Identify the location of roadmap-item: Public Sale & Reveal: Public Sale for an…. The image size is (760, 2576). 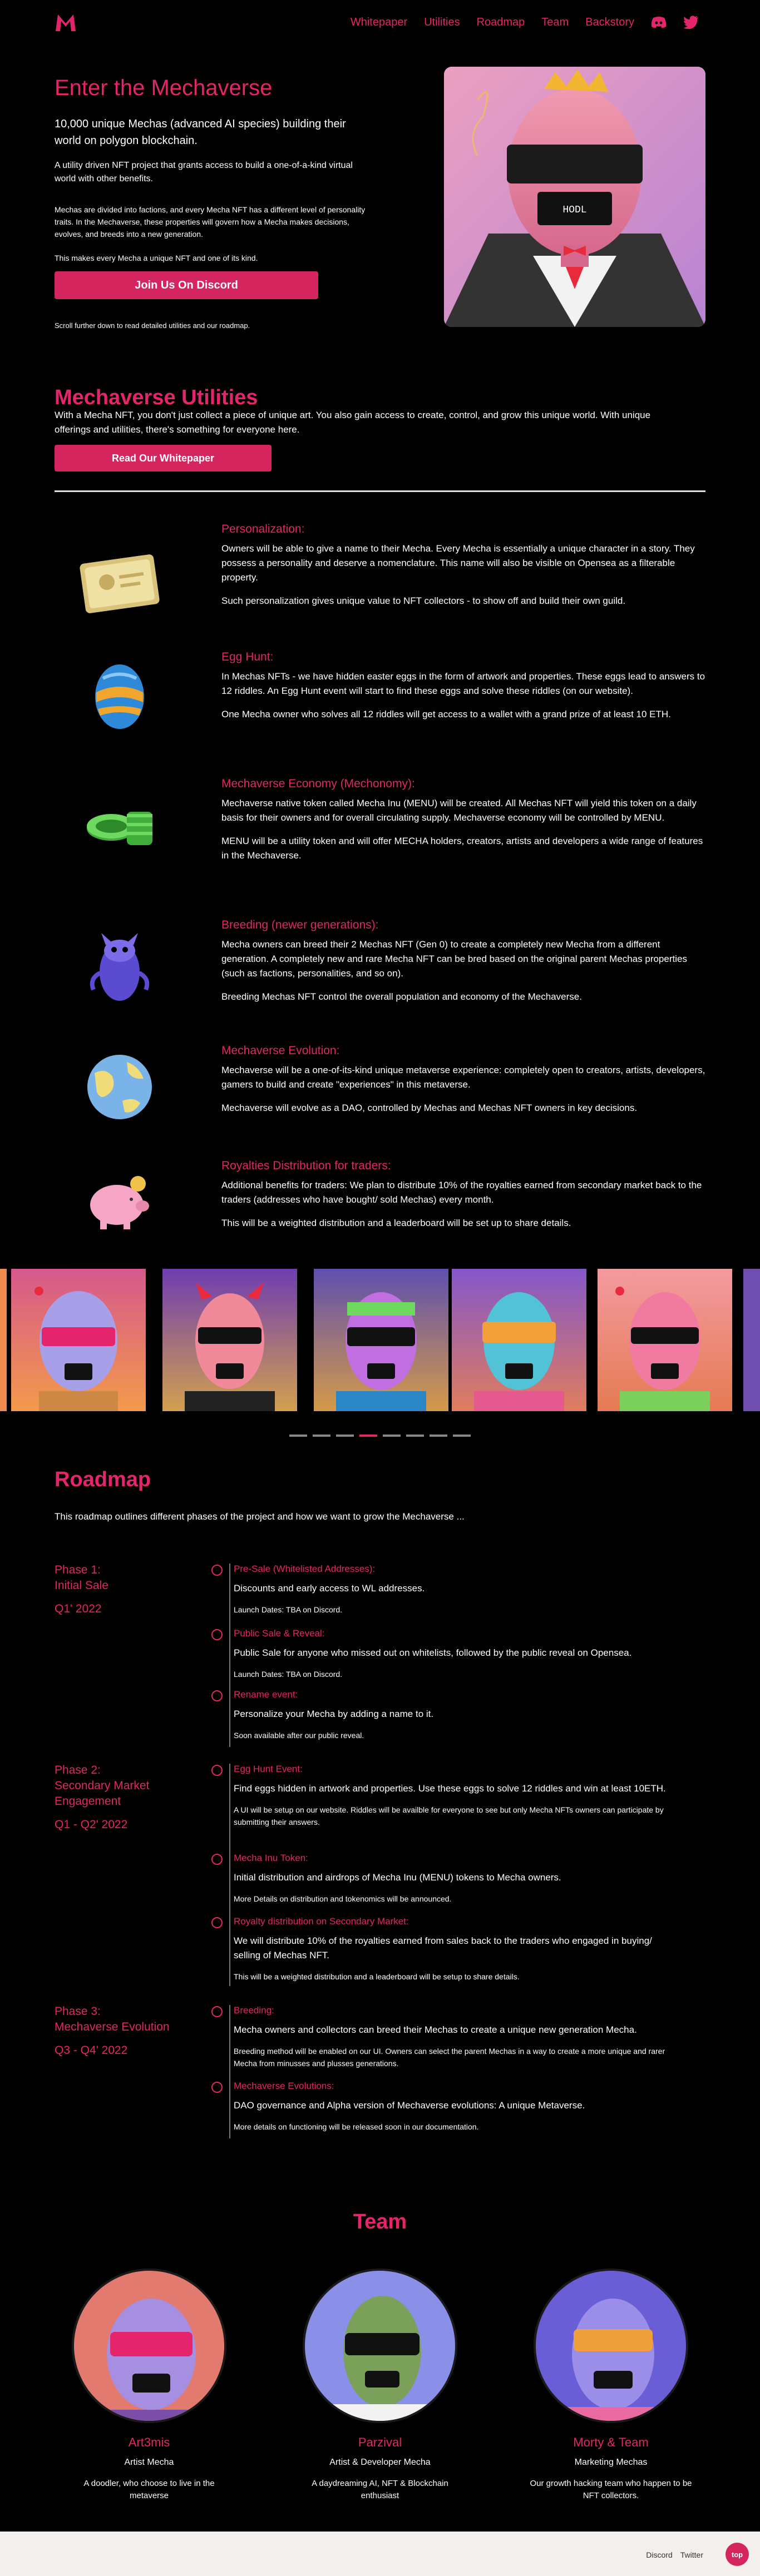
(456, 1658).